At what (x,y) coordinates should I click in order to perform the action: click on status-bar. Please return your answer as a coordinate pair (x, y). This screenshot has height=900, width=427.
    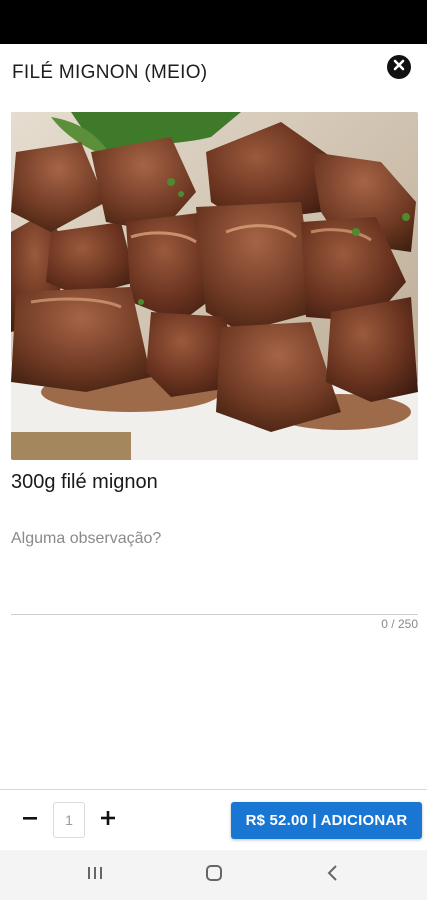
    Looking at the image, I should click on (213, 22).